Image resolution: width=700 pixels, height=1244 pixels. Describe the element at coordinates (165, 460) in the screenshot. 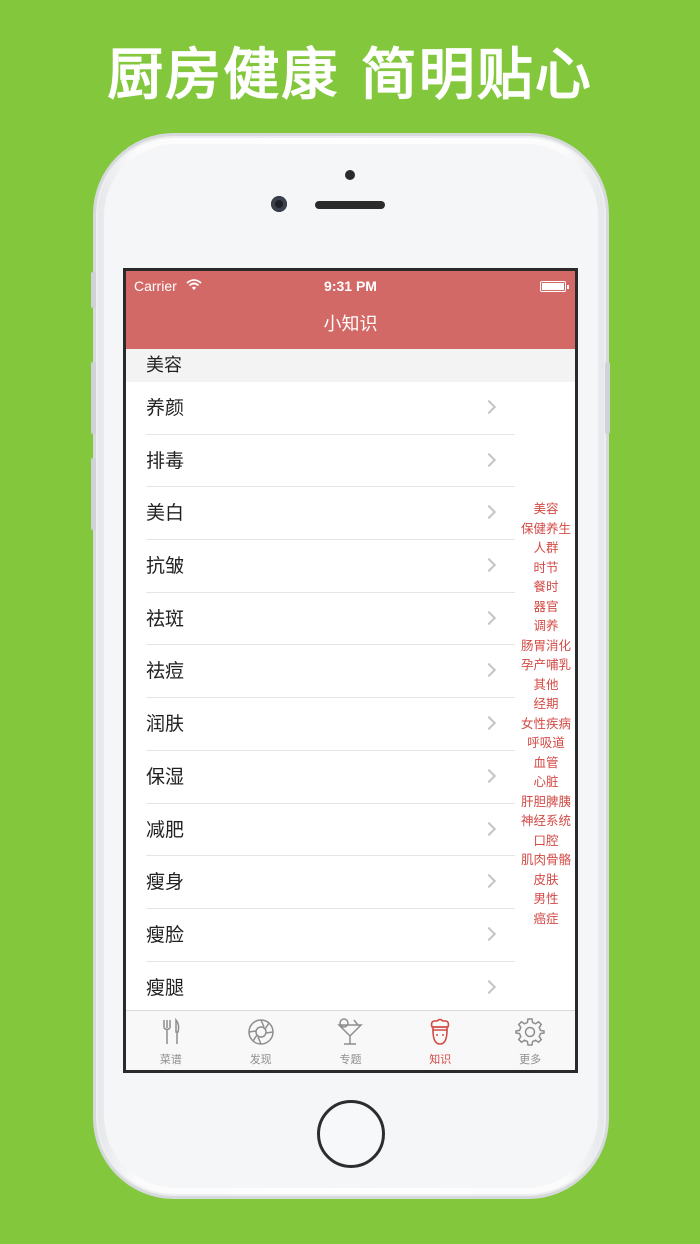

I see `list-item-label: 排毒` at that location.